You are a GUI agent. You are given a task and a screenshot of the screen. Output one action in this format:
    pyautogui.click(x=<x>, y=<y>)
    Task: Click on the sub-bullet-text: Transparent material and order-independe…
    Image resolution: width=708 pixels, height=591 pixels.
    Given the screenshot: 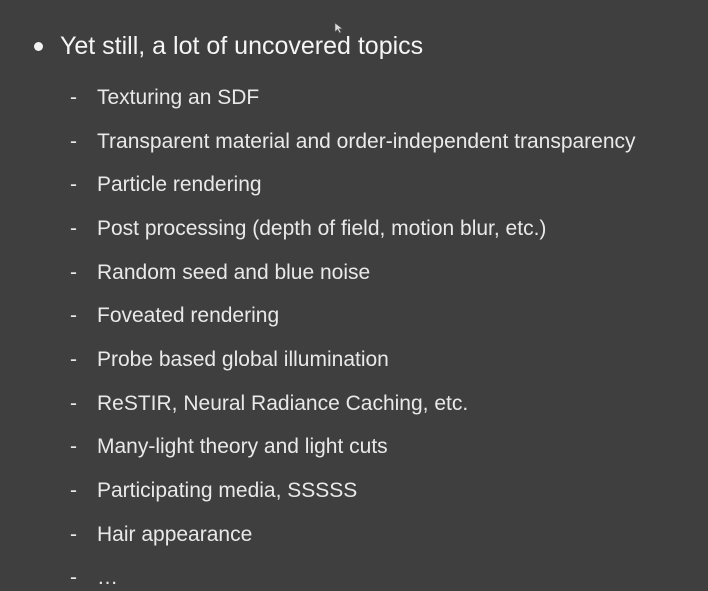 What is the action you would take?
    pyautogui.click(x=366, y=141)
    